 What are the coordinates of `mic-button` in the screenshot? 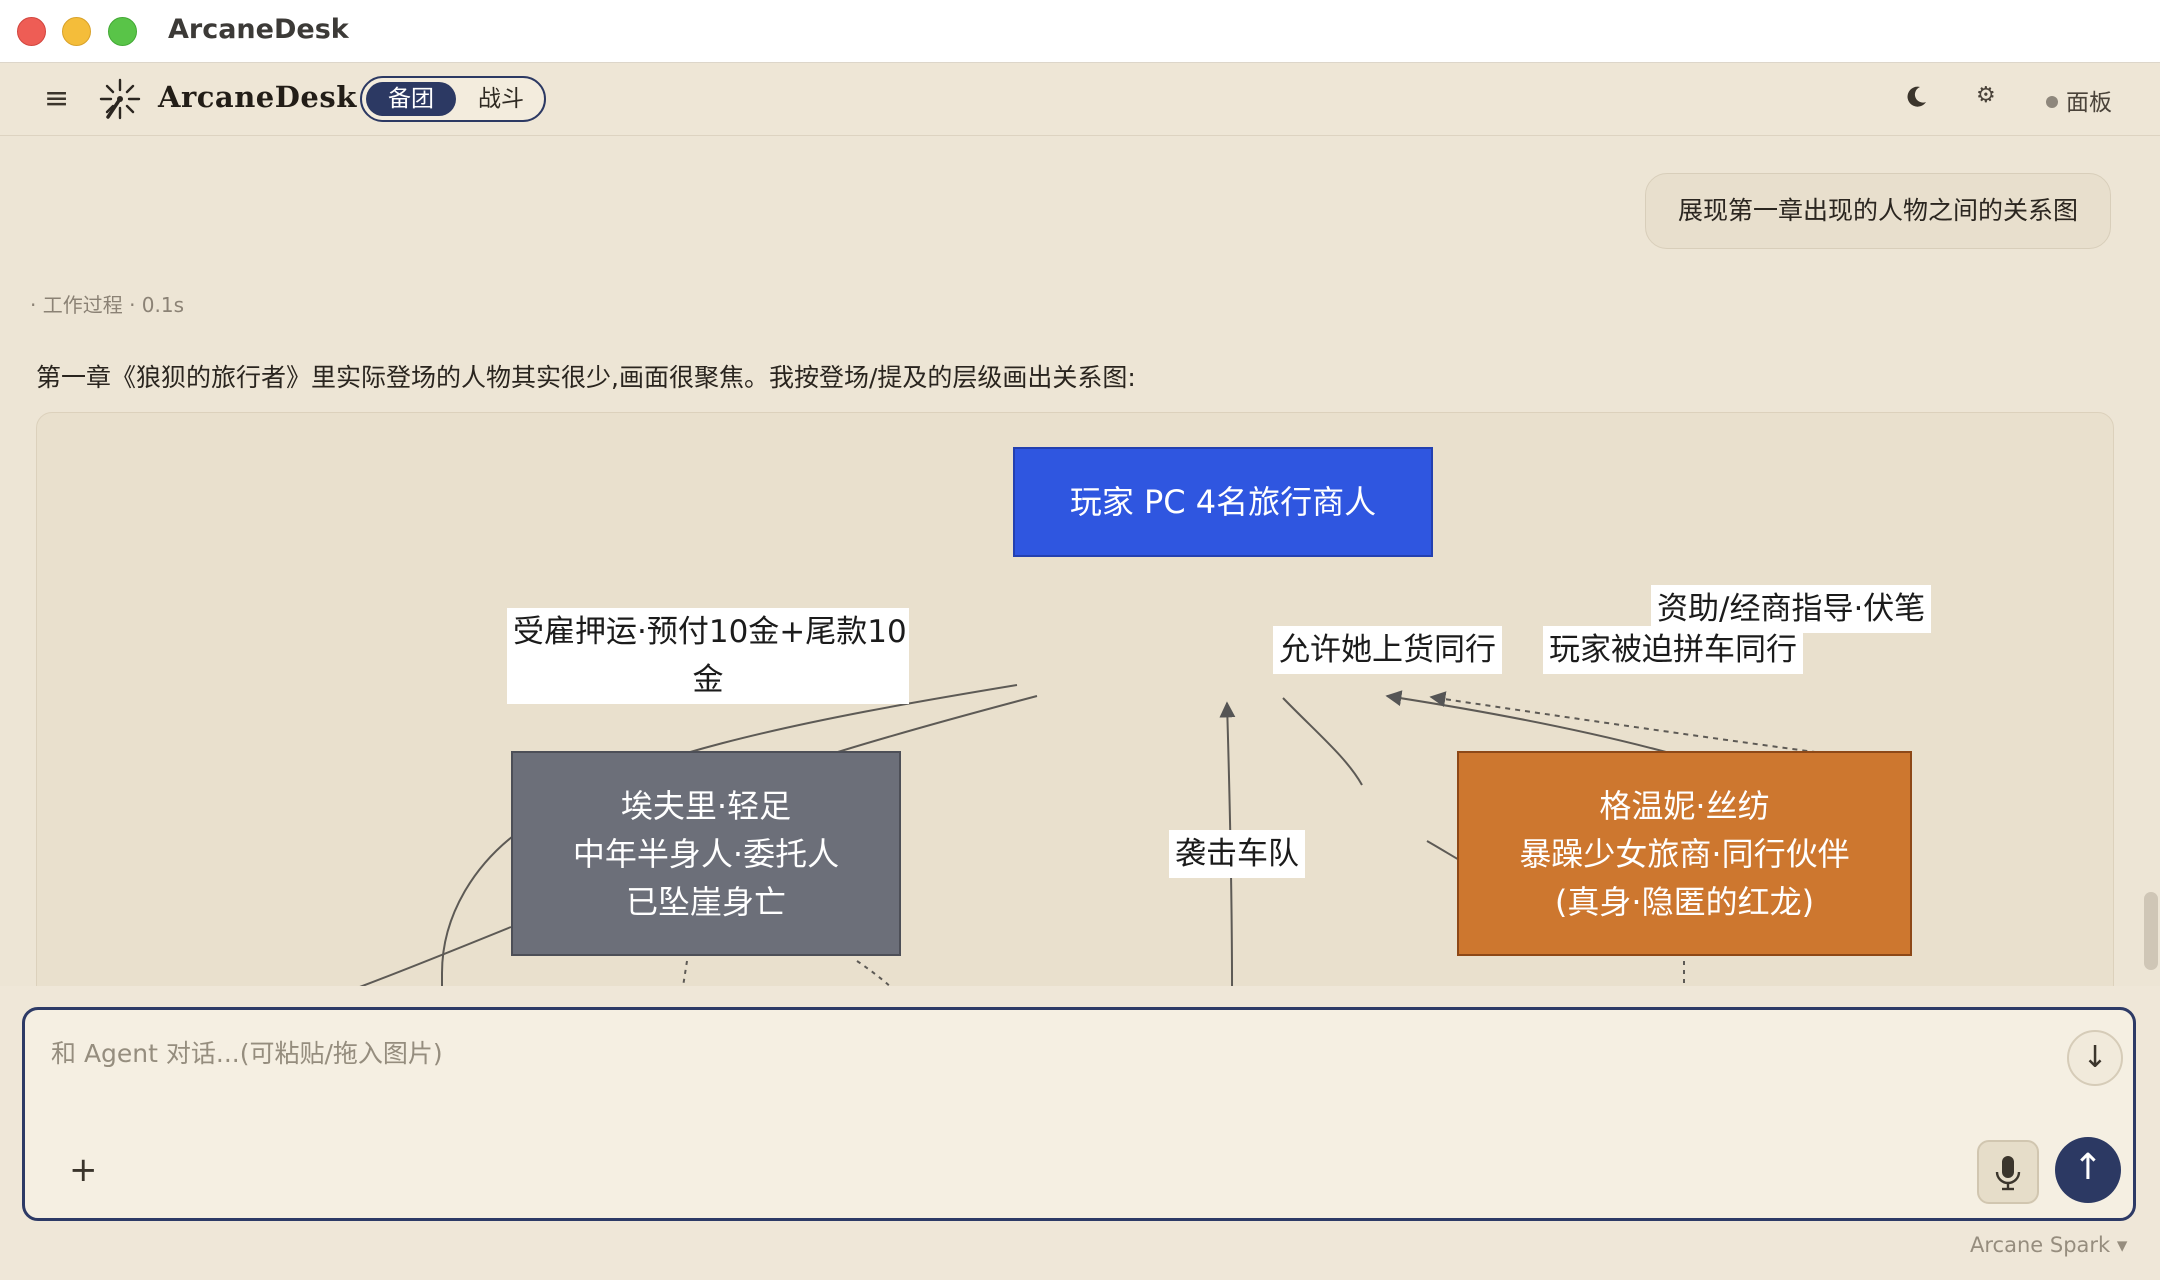 It's located at (2008, 1172).